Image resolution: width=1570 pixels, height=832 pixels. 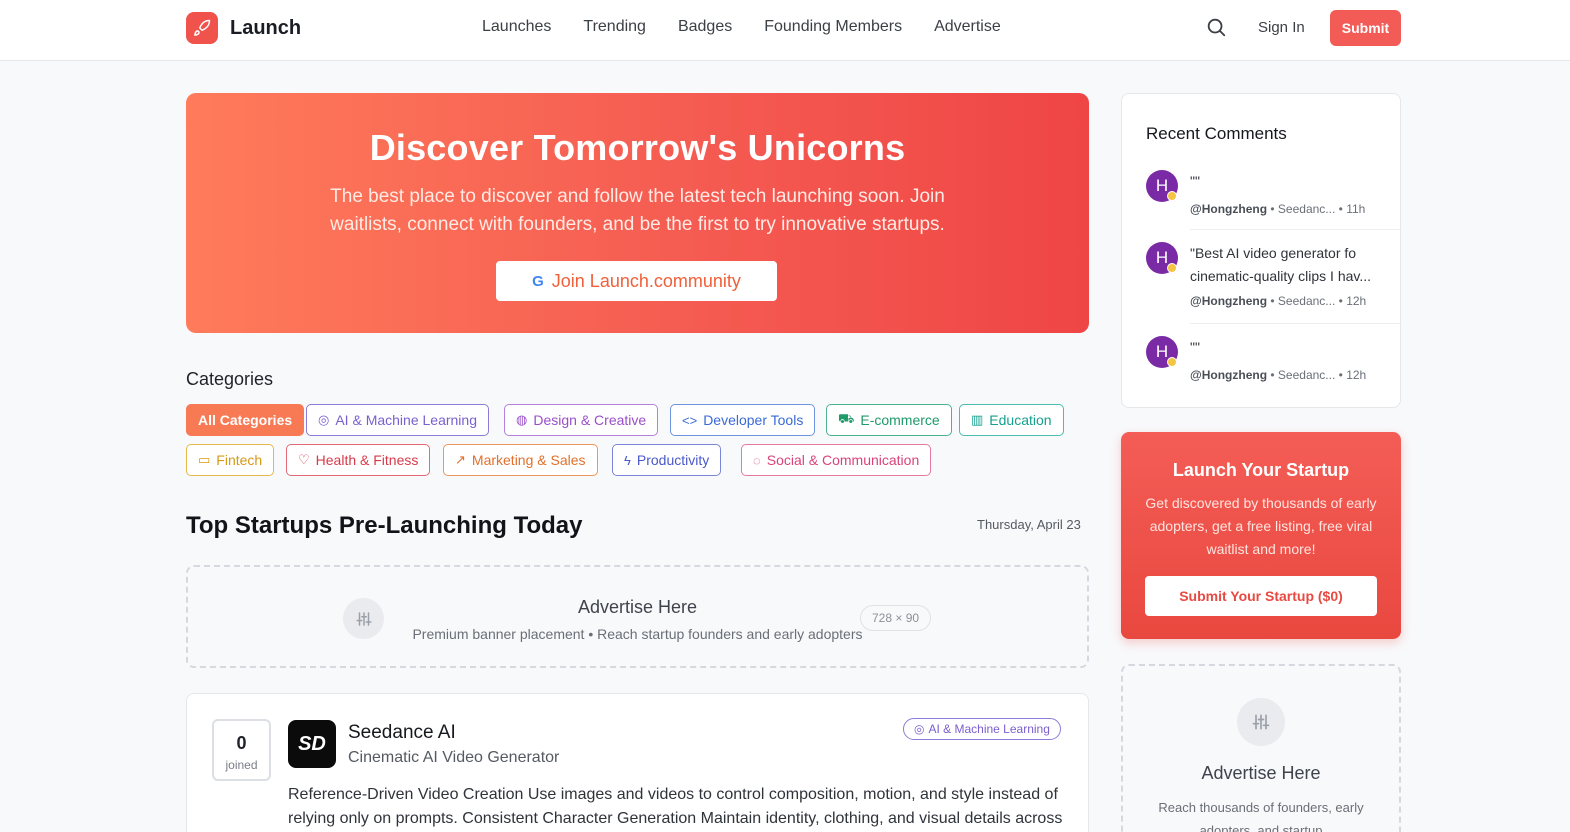 What do you see at coordinates (204, 459) in the screenshot?
I see `card-icon: ▭` at bounding box center [204, 459].